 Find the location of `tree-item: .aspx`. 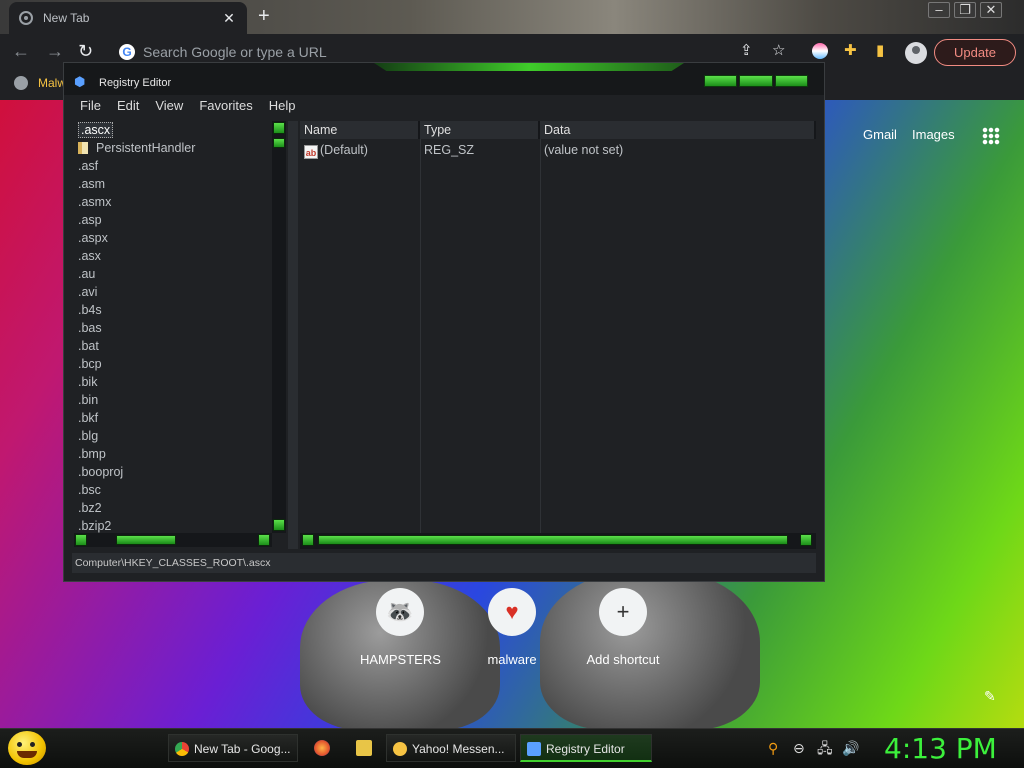

tree-item: .aspx is located at coordinates (173, 238).